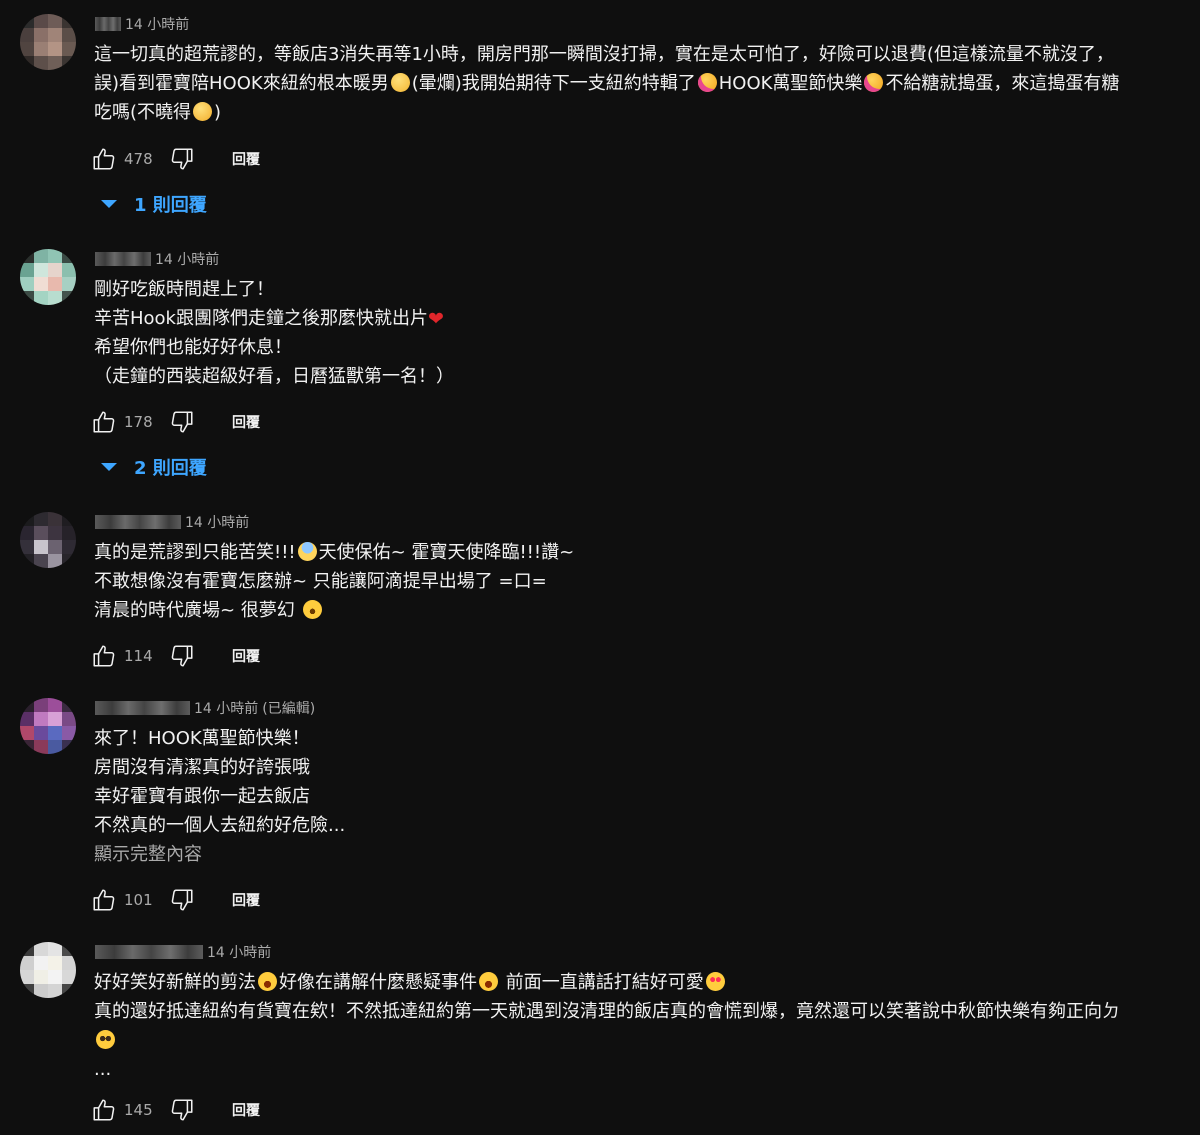 Image resolution: width=1200 pixels, height=1135 pixels. Describe the element at coordinates (170, 205) in the screenshot. I see `replies-count-label: 1 則回覆` at that location.